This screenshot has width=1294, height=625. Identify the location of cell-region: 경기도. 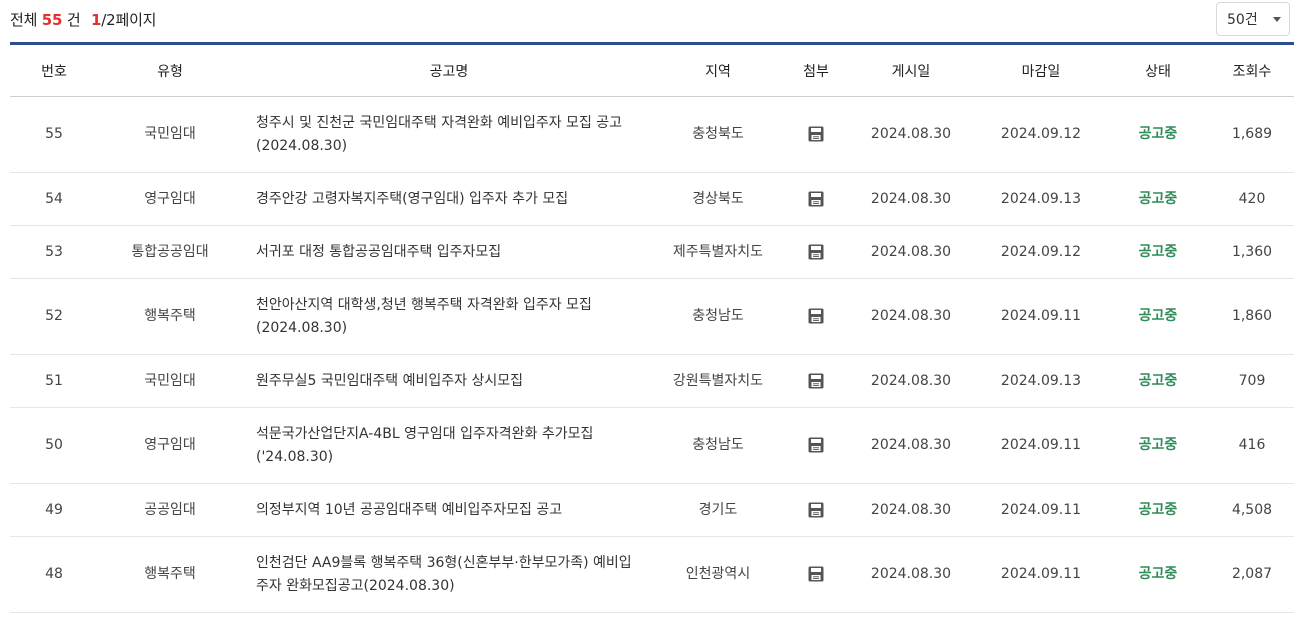
(718, 510).